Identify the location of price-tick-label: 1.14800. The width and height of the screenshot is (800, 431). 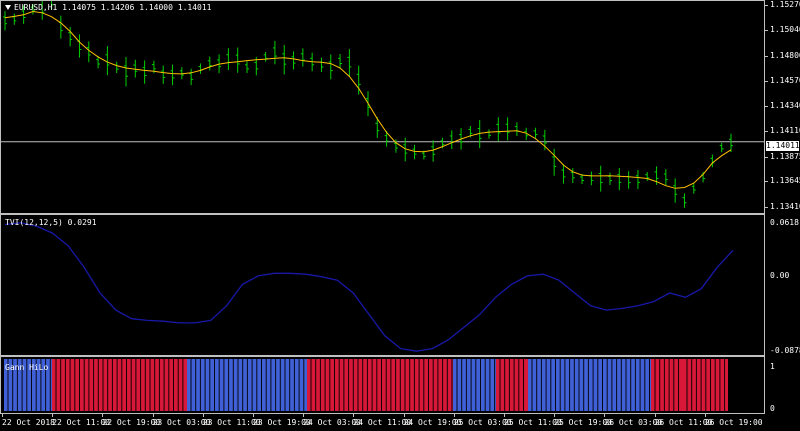
(785, 56).